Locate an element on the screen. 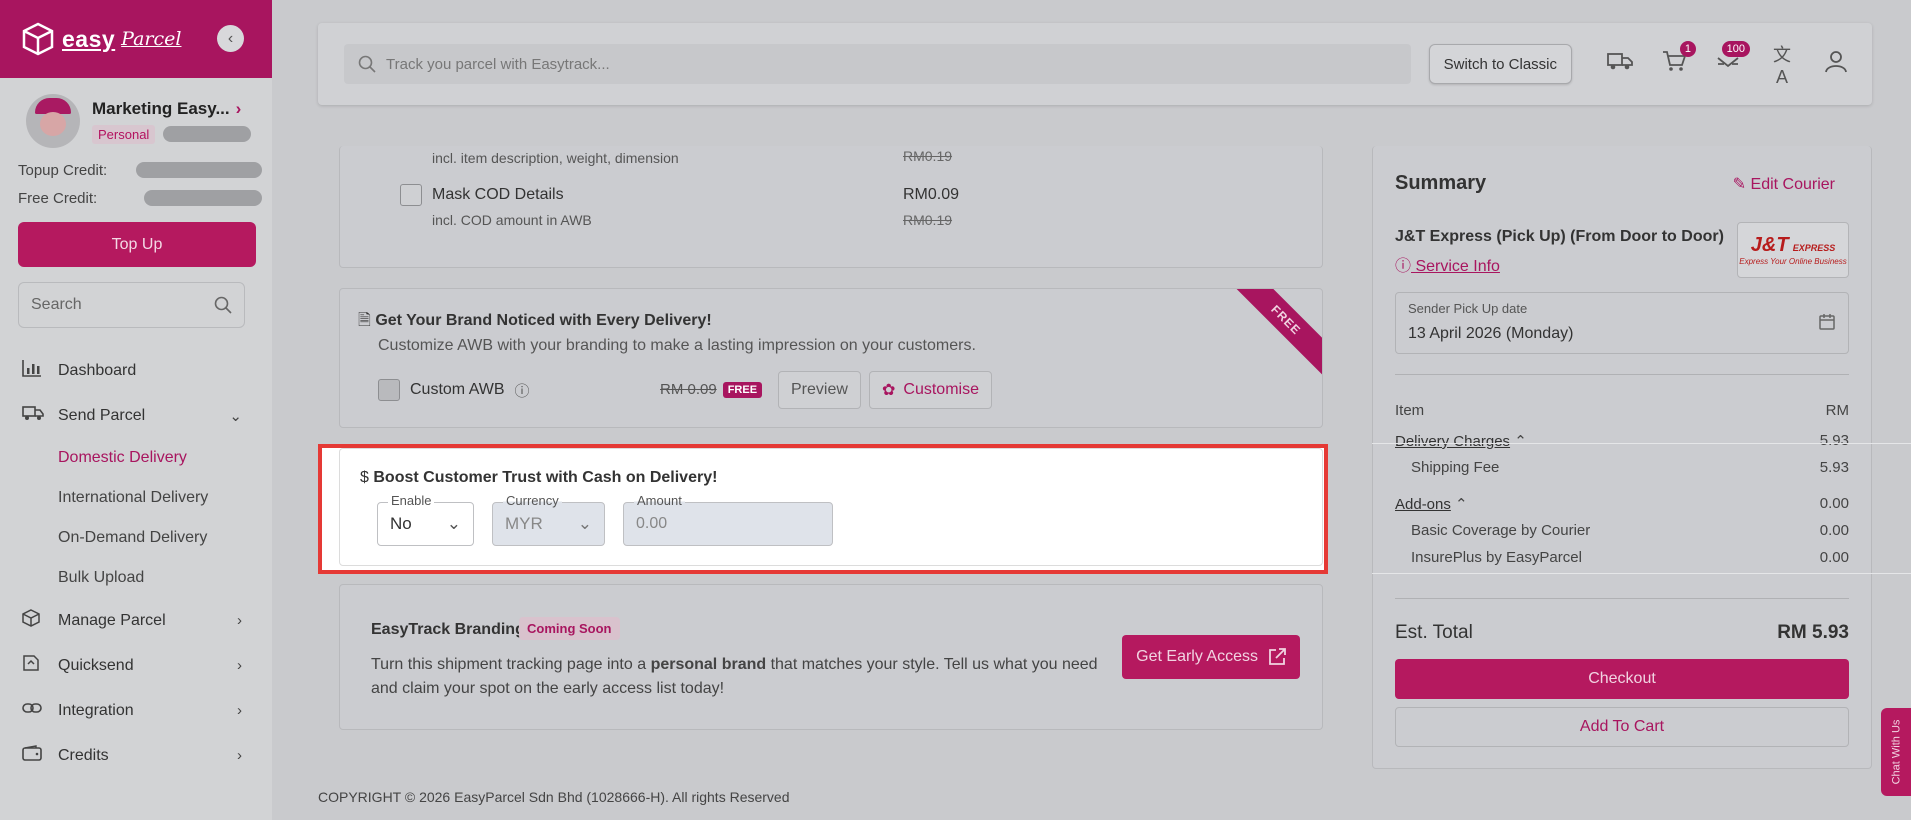 This screenshot has width=1911, height=820. redacted-topup-credit is located at coordinates (199, 170).